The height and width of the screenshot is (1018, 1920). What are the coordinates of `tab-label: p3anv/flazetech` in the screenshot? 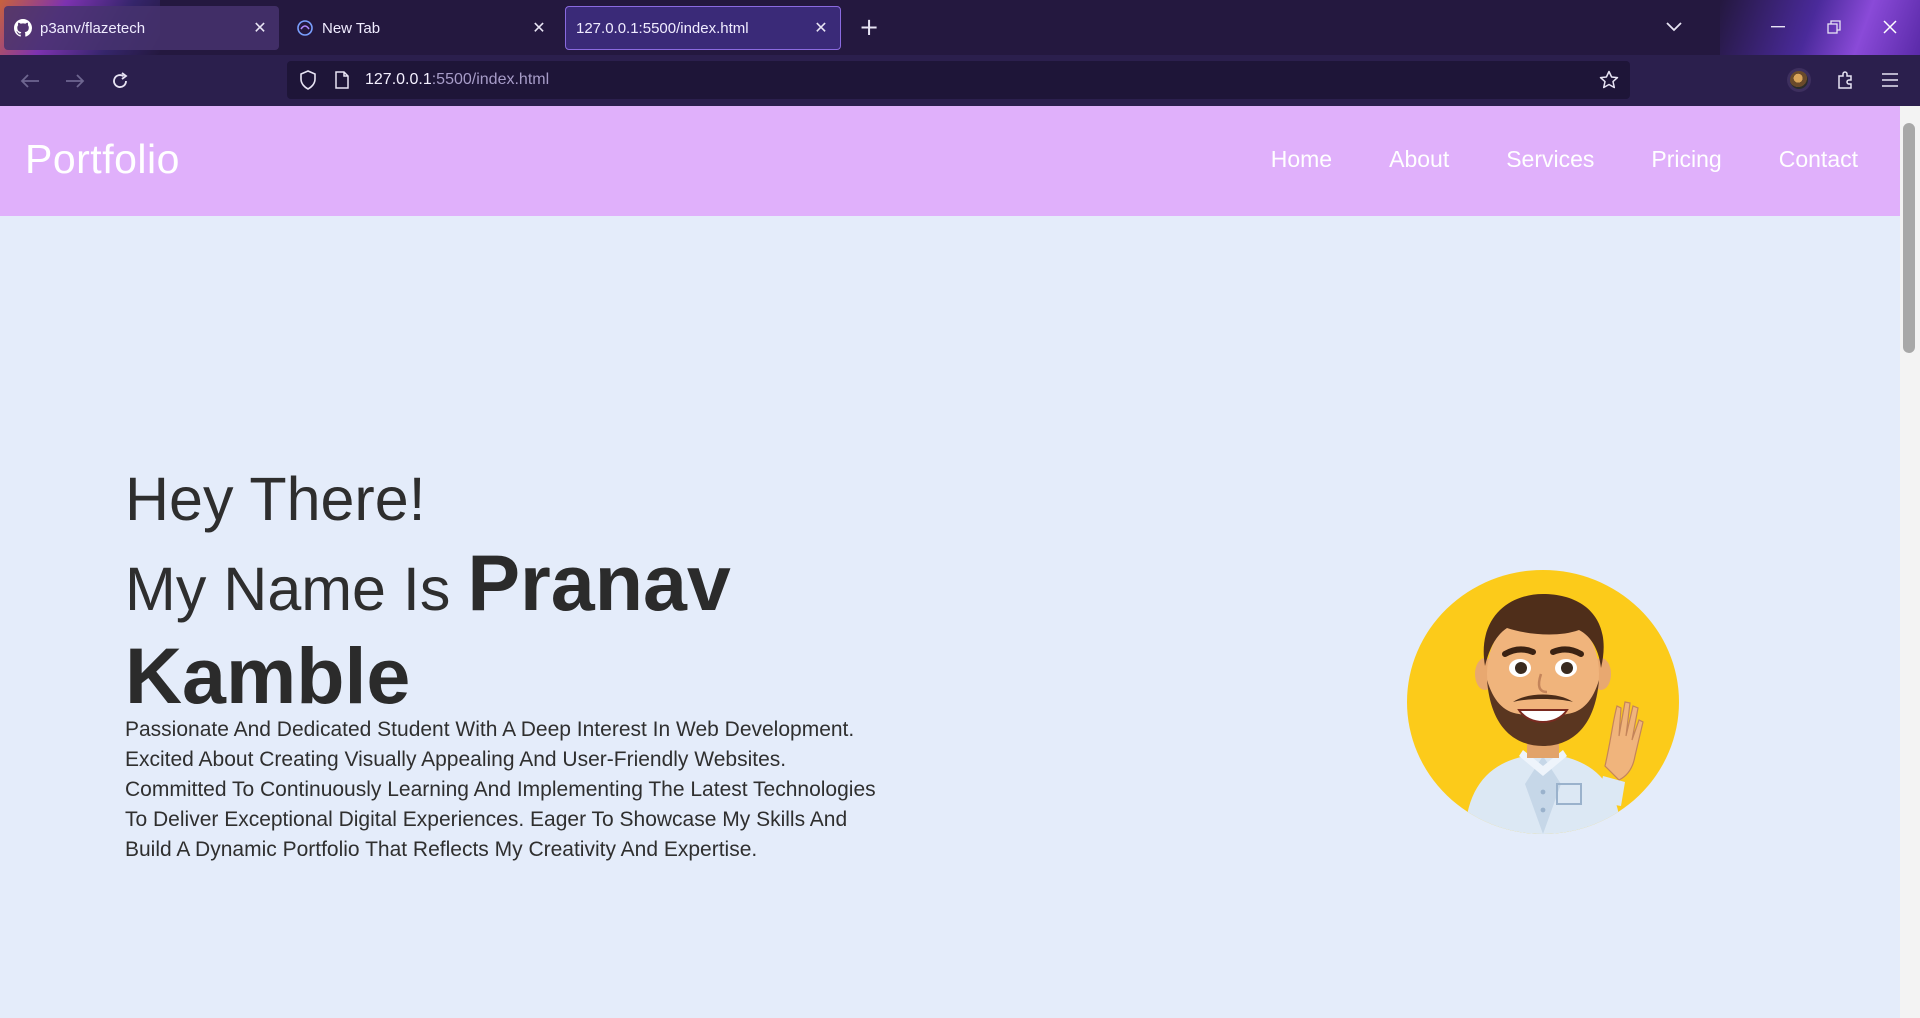 It's located at (93, 28).